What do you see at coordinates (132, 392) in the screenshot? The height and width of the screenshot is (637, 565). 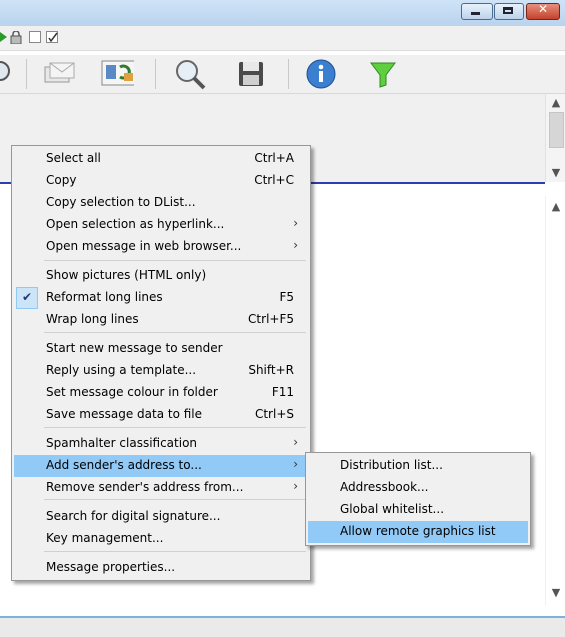 I see `menu-item-label: Set message colour in folder` at bounding box center [132, 392].